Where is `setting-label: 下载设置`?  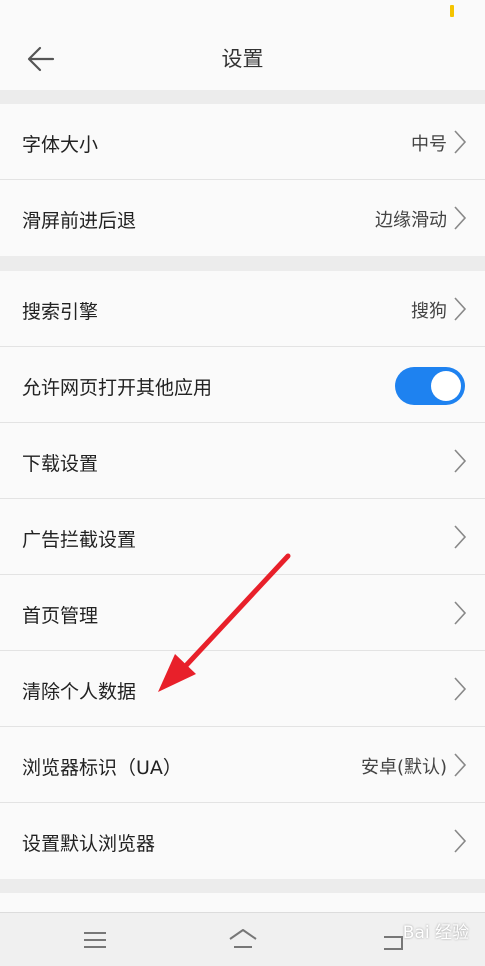 setting-label: 下载设置 is located at coordinates (60, 464).